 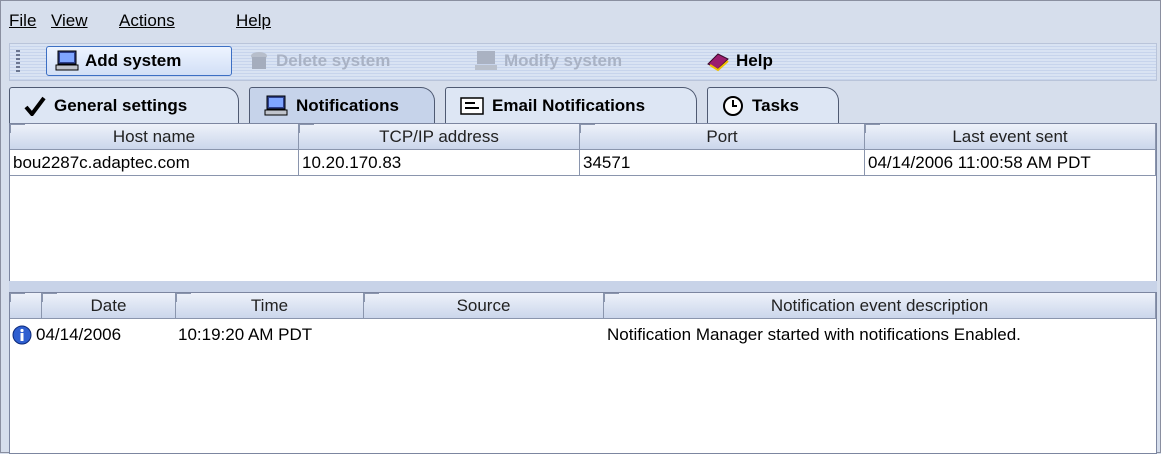 I want to click on column-header-source: Source, so click(x=484, y=306).